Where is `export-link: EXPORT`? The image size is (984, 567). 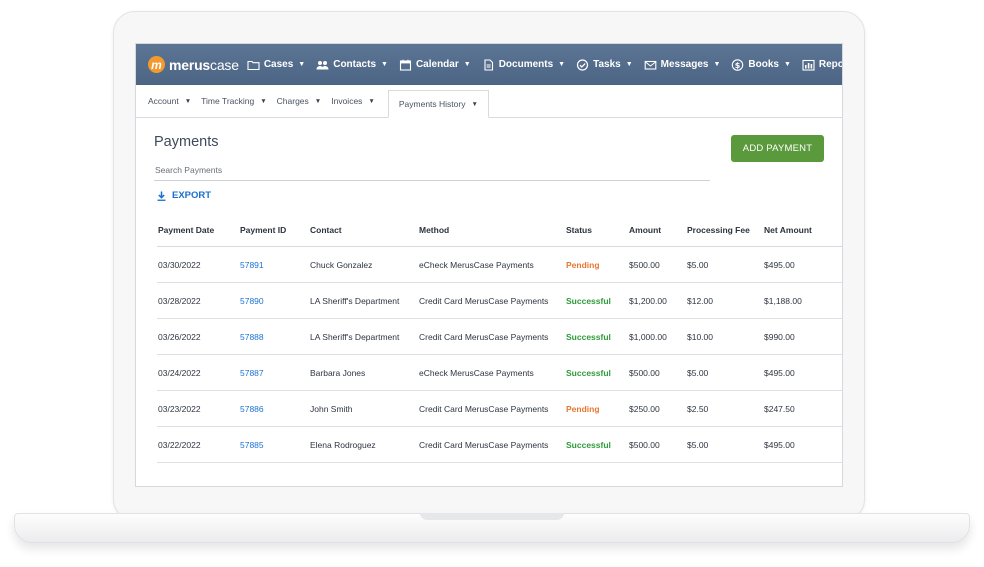 export-link: EXPORT is located at coordinates (184, 195).